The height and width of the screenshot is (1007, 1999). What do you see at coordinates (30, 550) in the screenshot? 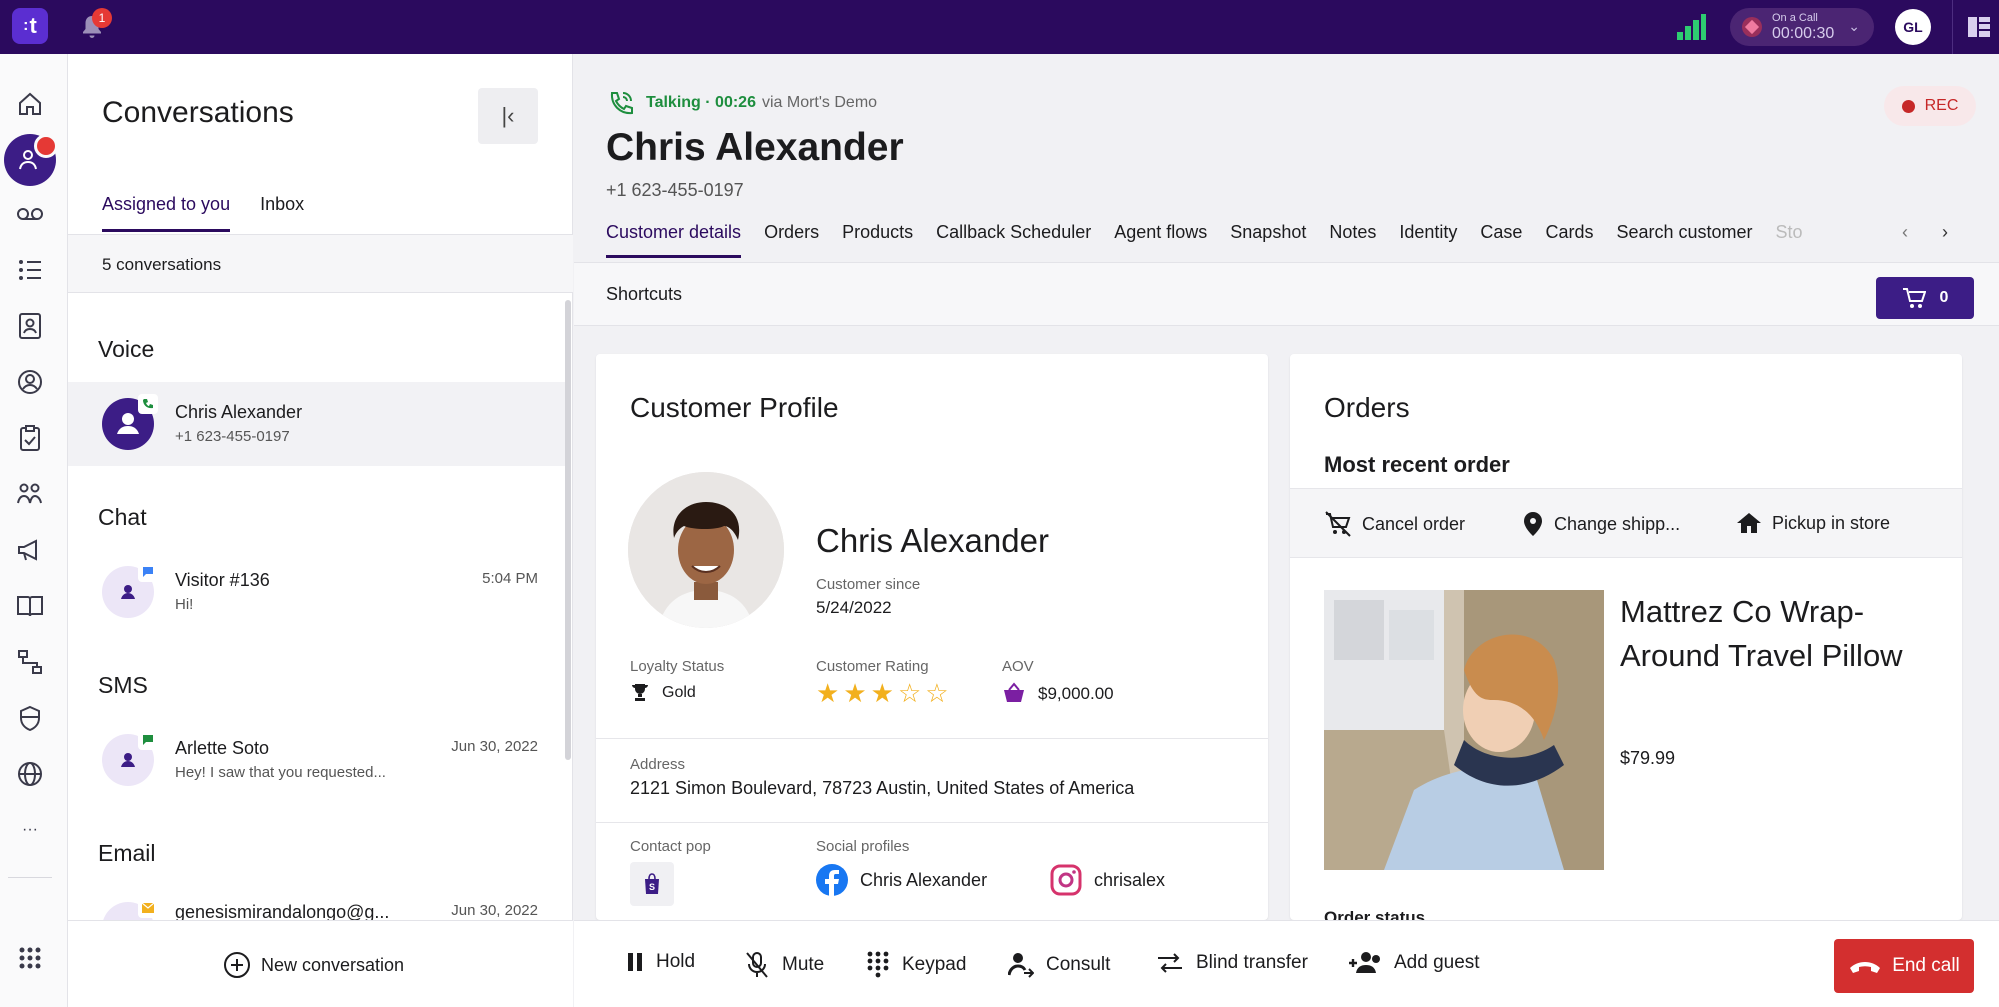
I see `megaphone-icon` at bounding box center [30, 550].